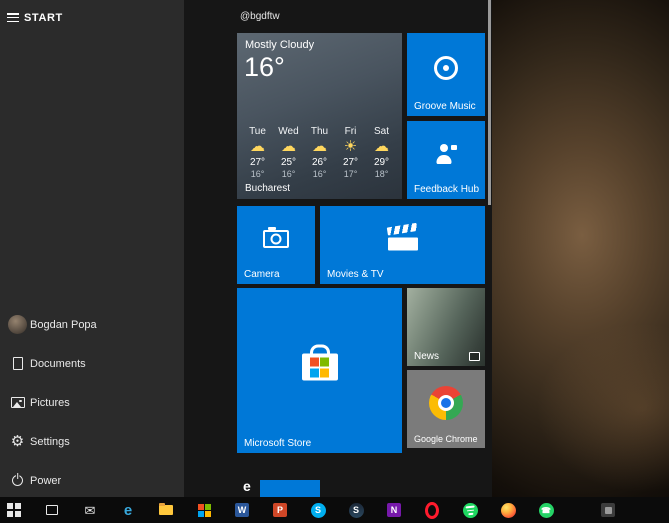 Image resolution: width=669 pixels, height=523 pixels. I want to click on news-photo-badge-icon, so click(474, 356).